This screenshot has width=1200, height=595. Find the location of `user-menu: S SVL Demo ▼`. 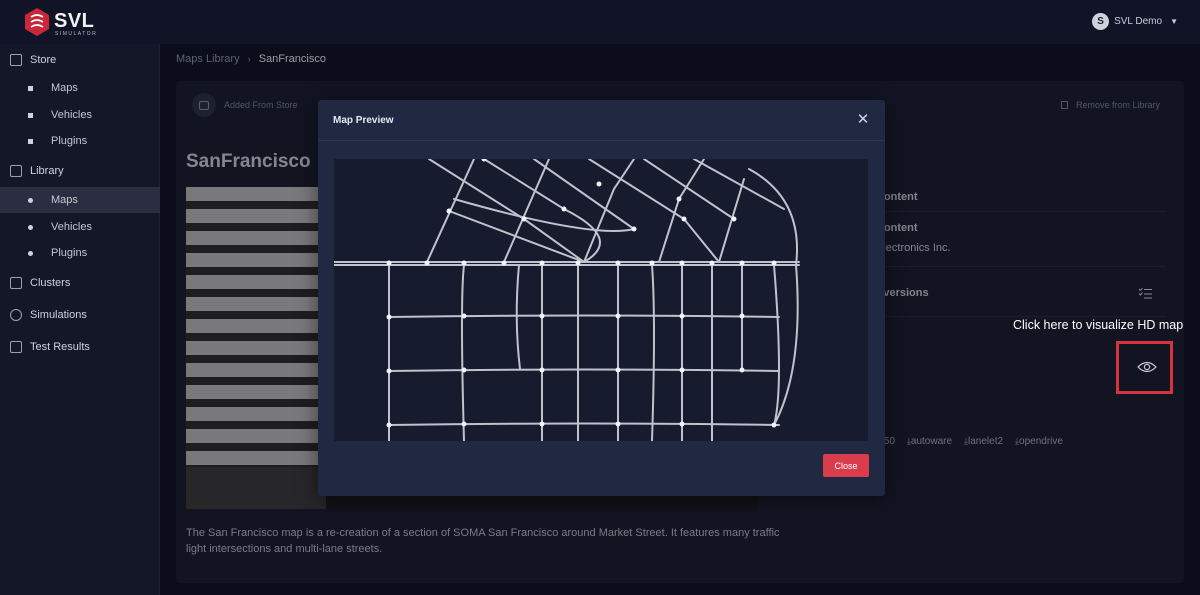

user-menu: S SVL Demo ▼ is located at coordinates (1135, 21).